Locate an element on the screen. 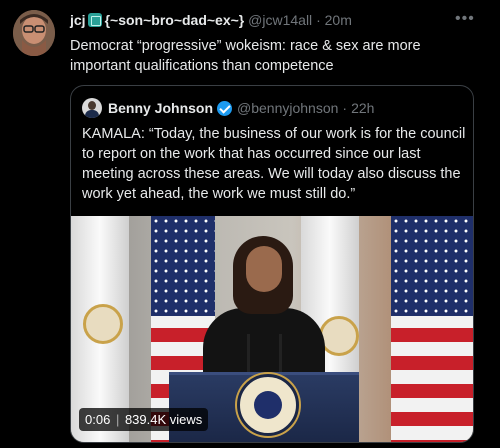 Image resolution: width=500 pixels, height=448 pixels. tweet-header: jcj {~son~bro~dad~ex~} @jcw14all · 20m is located at coordinates (211, 20).